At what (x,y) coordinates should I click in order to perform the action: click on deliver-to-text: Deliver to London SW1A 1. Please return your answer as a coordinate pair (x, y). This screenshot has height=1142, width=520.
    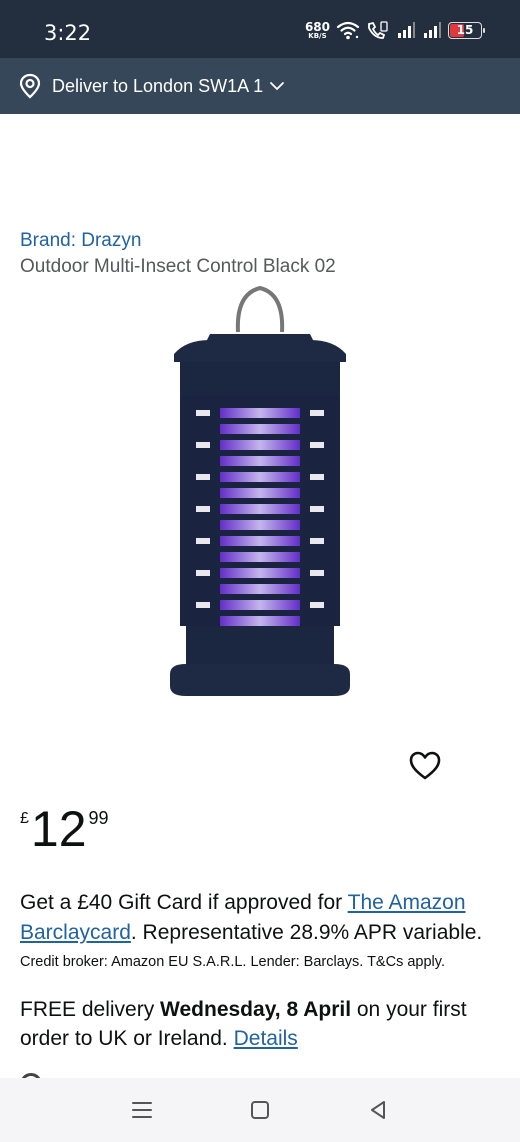
    Looking at the image, I should click on (158, 85).